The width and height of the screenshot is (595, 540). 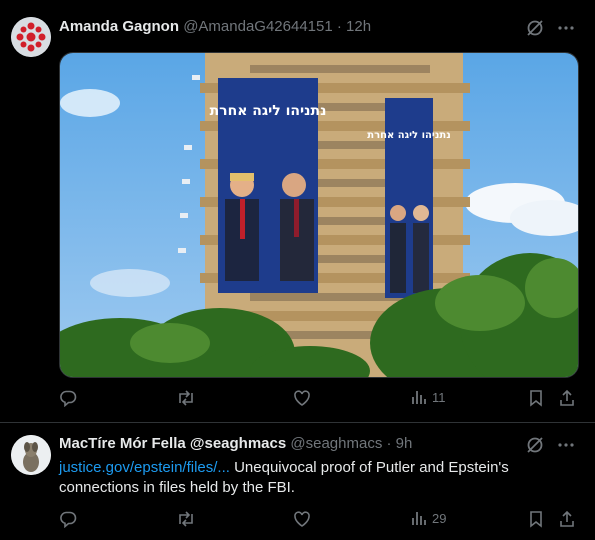 I want to click on banner-left-text: נתניהו ליגה אחרת, so click(x=268, y=111).